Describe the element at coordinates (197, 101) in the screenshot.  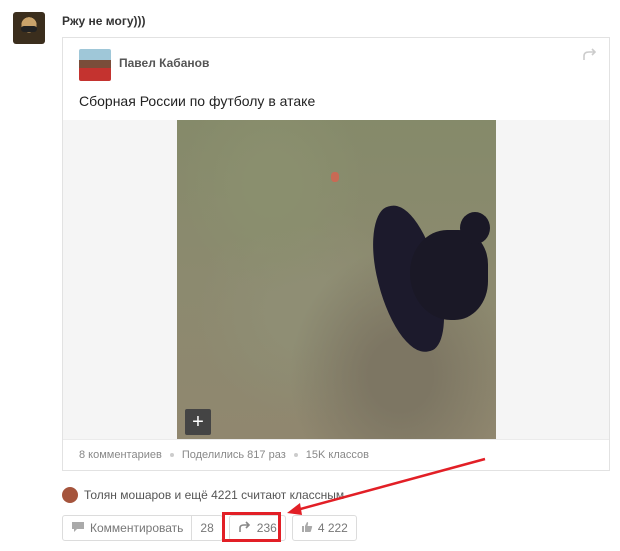
I see `shared-post-text: Сборная России по футболу в атаке` at that location.